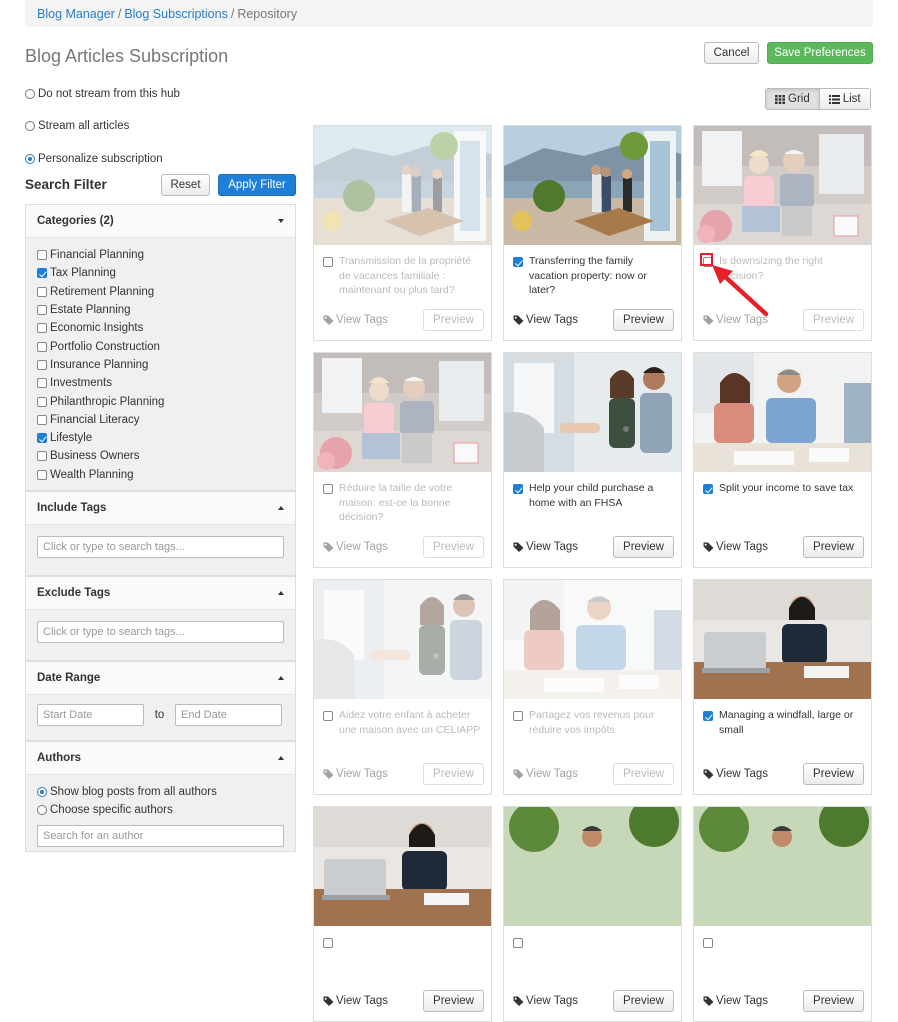 Image resolution: width=898 pixels, height=1022 pixels. I want to click on radio-label: Stream all articles, so click(84, 126).